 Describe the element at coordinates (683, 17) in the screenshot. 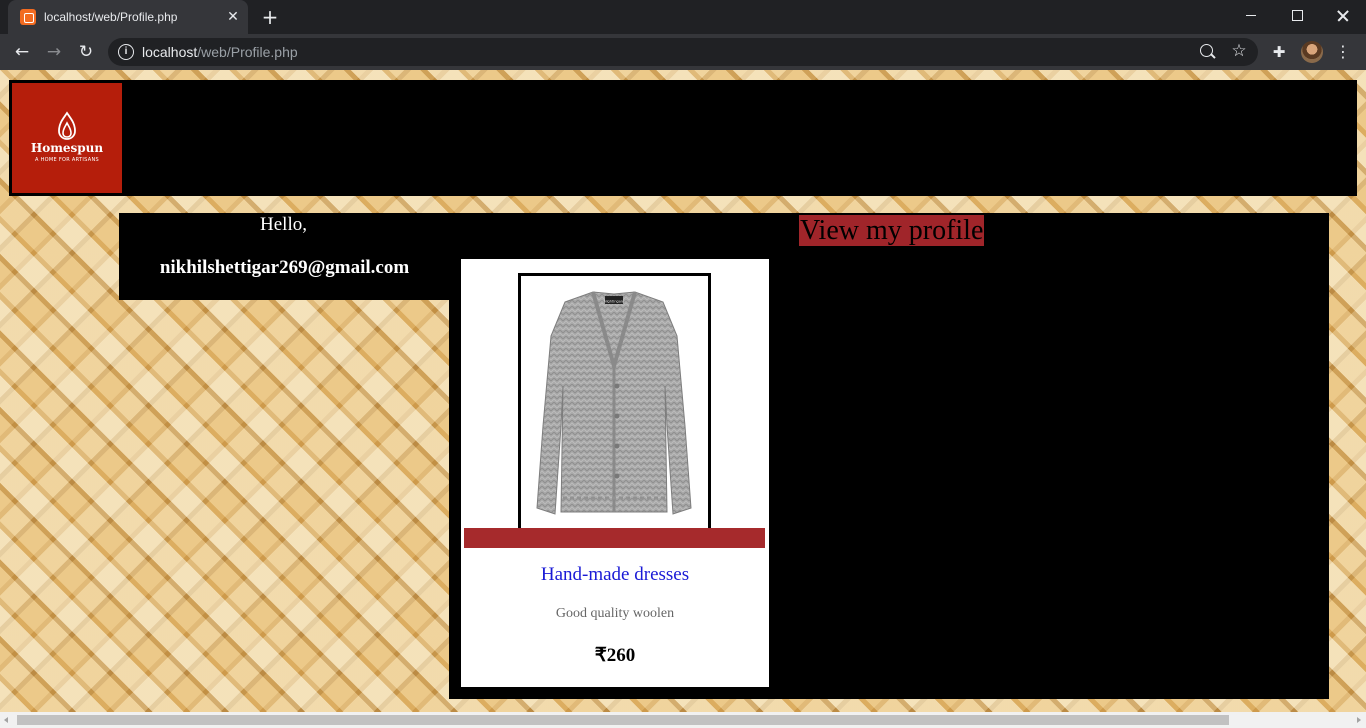

I see `tab-strip: localhost/web/Profile.php ✕ +` at that location.